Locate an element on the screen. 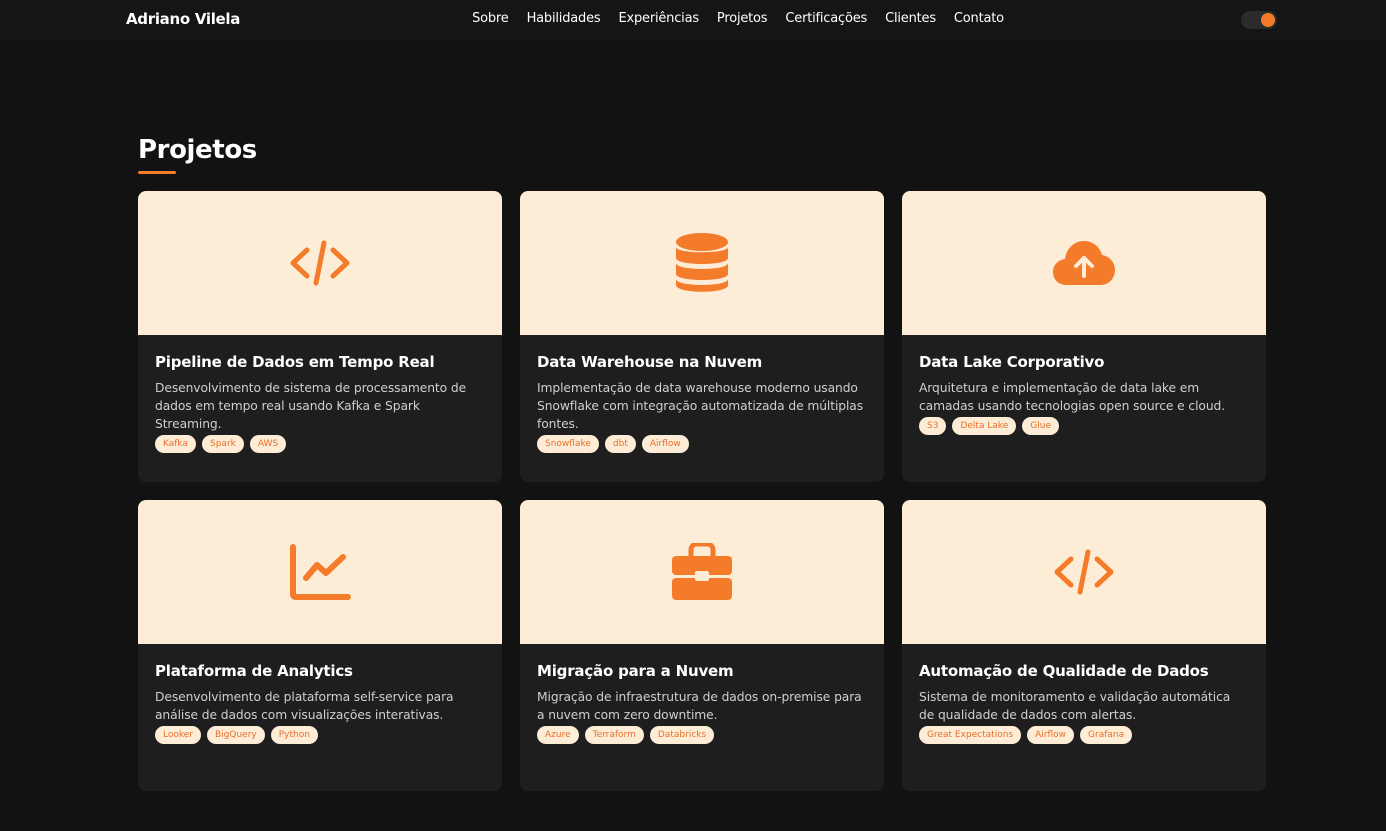 The image size is (1386, 831). tag: Snowflake is located at coordinates (568, 444).